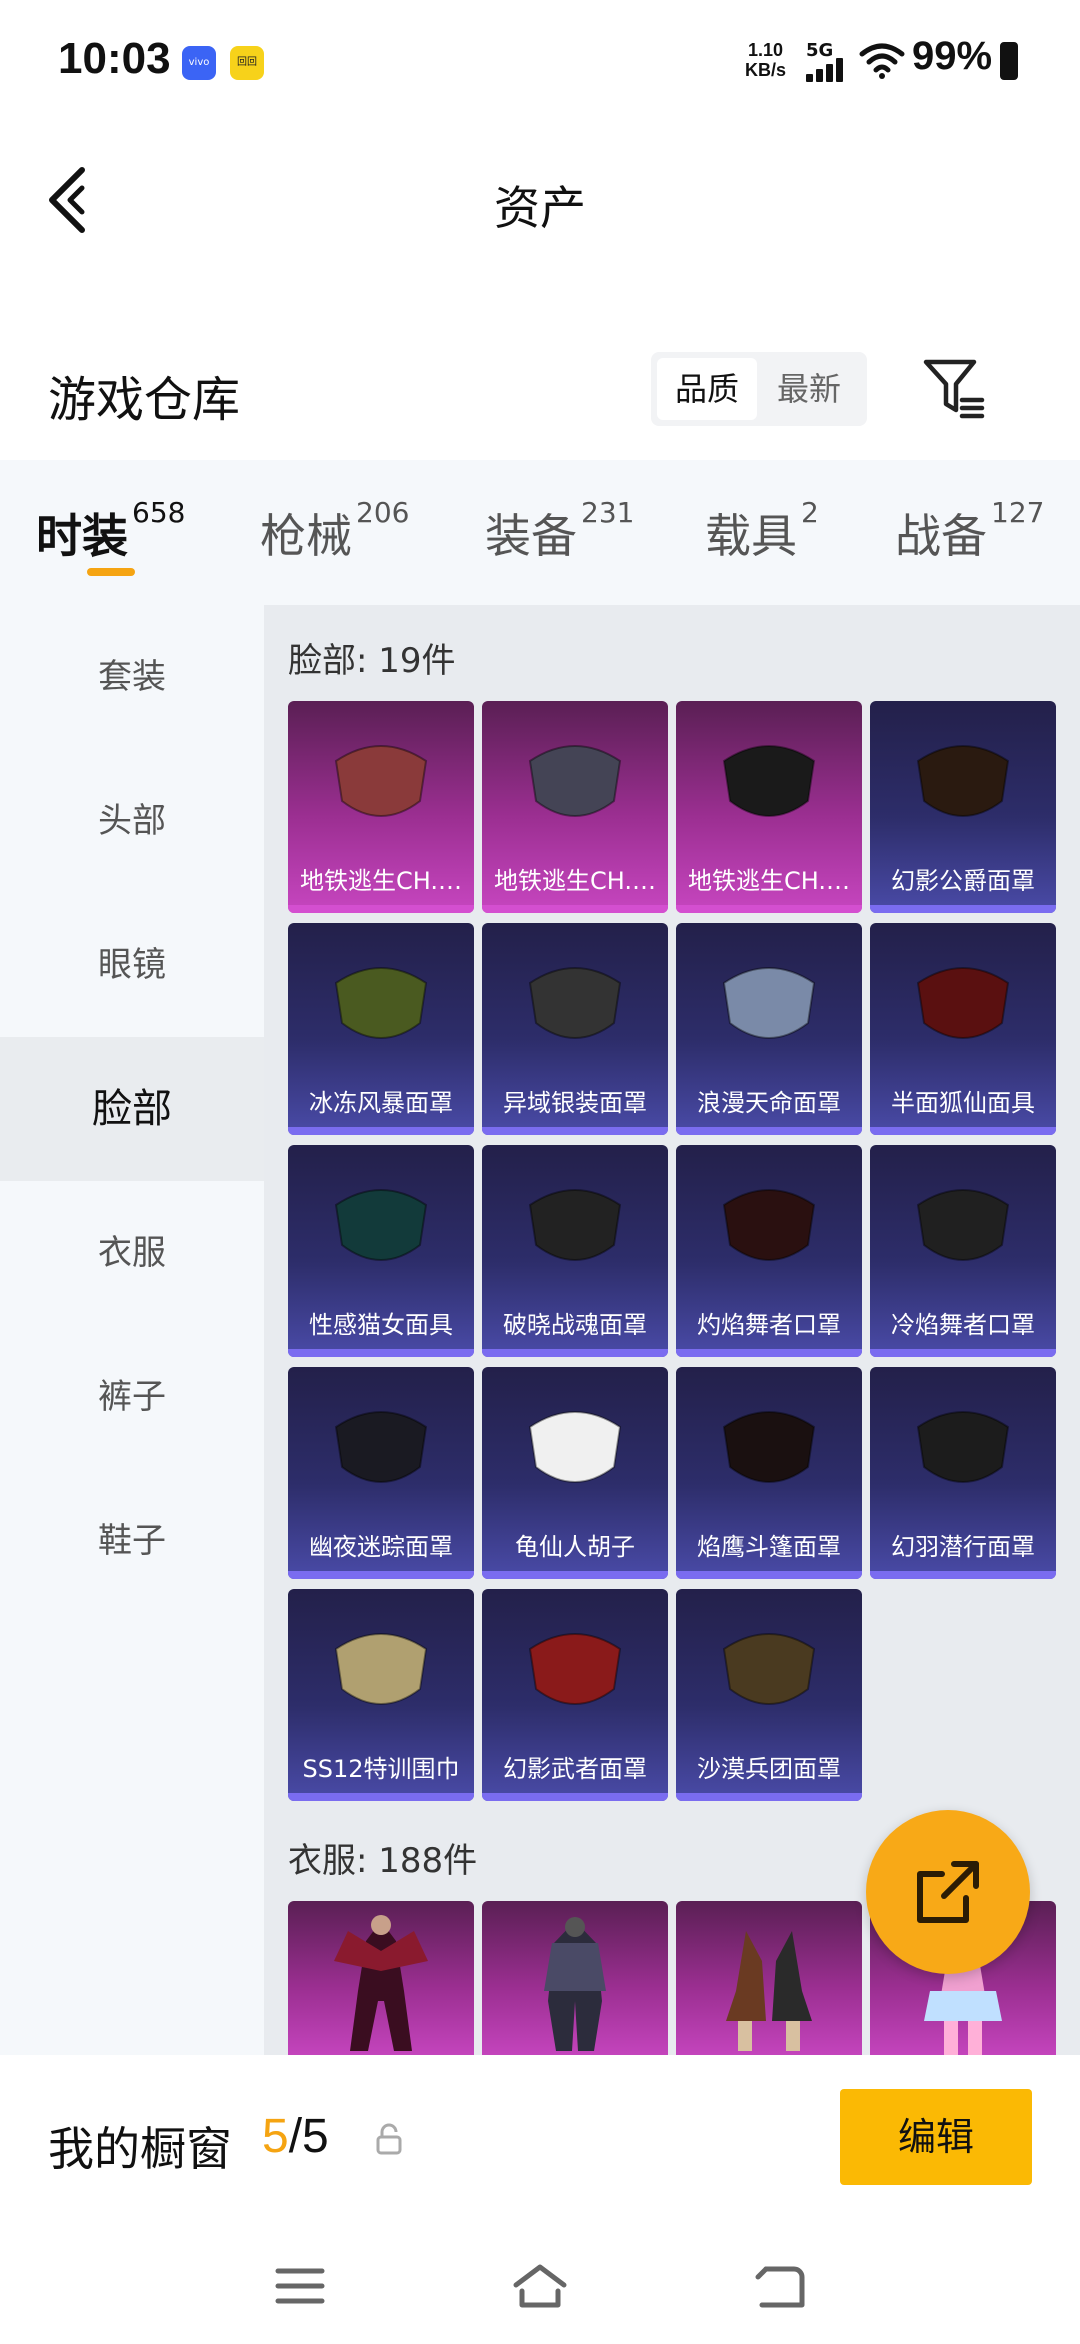  What do you see at coordinates (132, 1109) in the screenshot?
I see `side-item-face: 脸部` at bounding box center [132, 1109].